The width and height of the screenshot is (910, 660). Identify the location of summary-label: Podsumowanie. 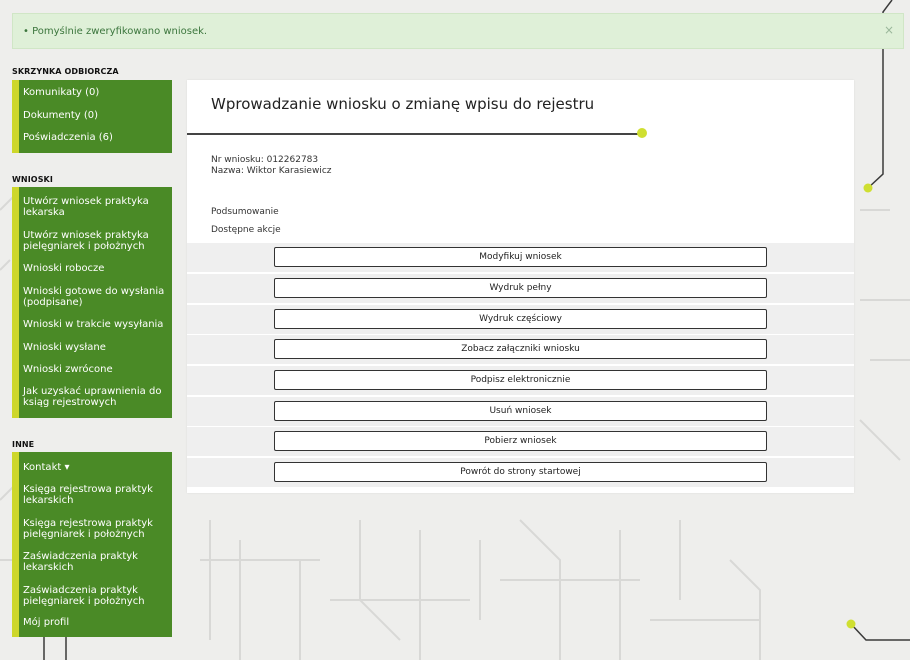
(245, 212).